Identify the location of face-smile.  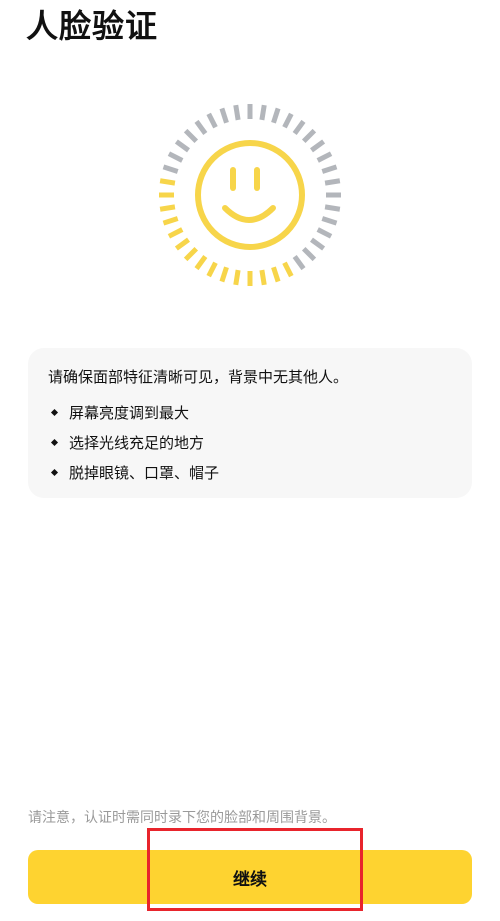
(249, 214).